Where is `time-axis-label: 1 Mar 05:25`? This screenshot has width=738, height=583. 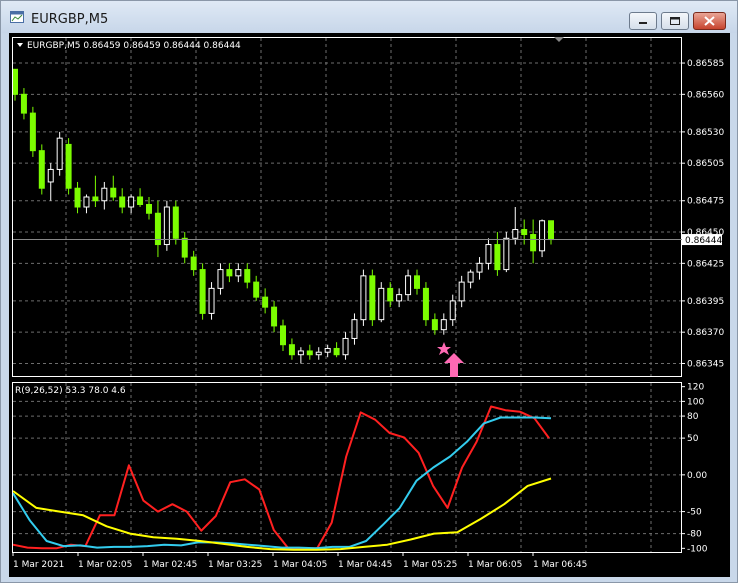 time-axis-label: 1 Mar 05:25 is located at coordinates (430, 565).